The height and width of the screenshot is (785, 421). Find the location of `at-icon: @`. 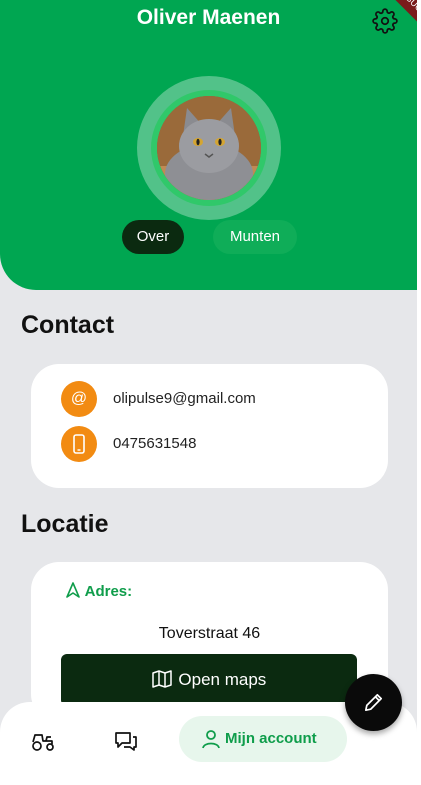

at-icon: @ is located at coordinates (79, 399).